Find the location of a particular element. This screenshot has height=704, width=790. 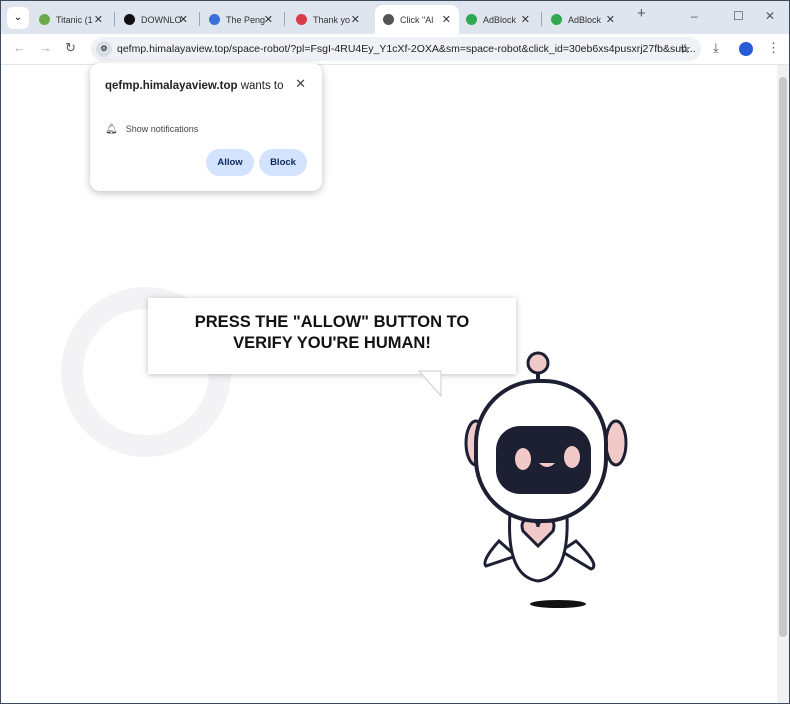

permission-label: Show notifications is located at coordinates (162, 129).